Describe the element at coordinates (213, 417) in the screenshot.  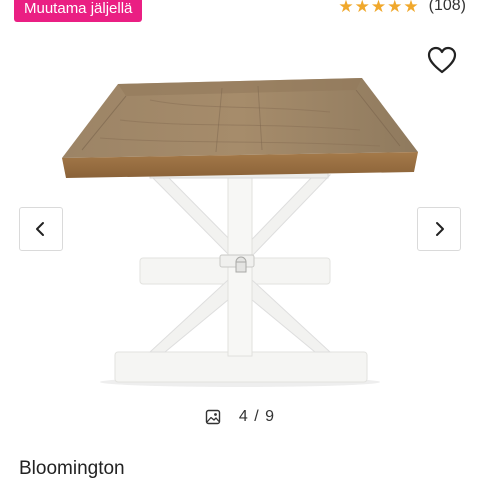
I see `image-icon` at that location.